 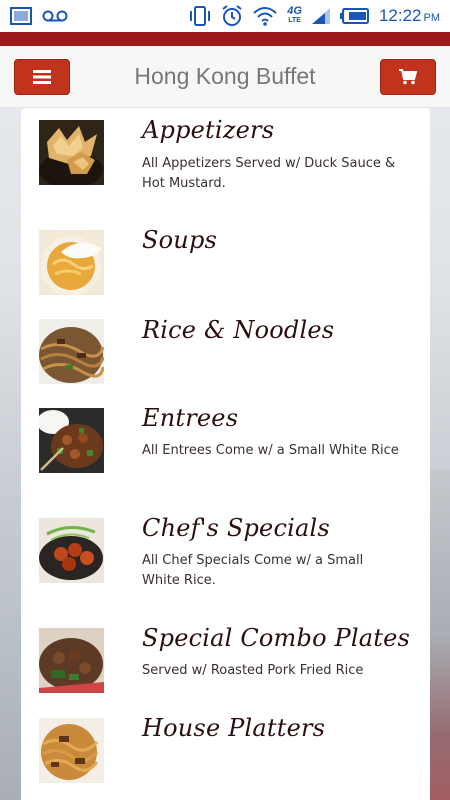 What do you see at coordinates (236, 528) in the screenshot?
I see `category-name: Chef's Specials` at bounding box center [236, 528].